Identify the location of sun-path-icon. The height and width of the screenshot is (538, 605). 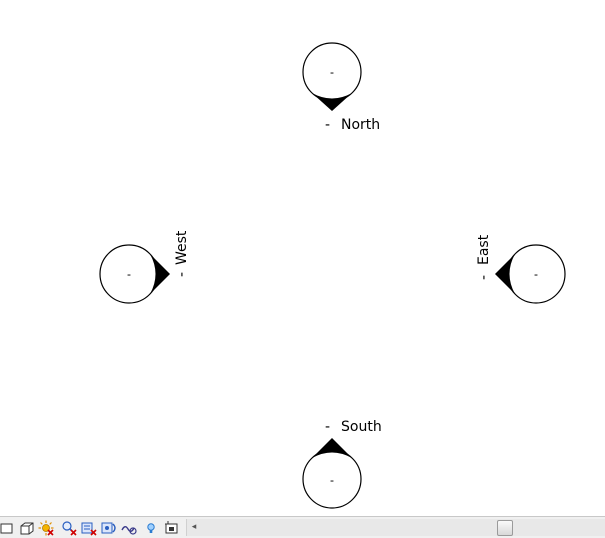
(46, 528).